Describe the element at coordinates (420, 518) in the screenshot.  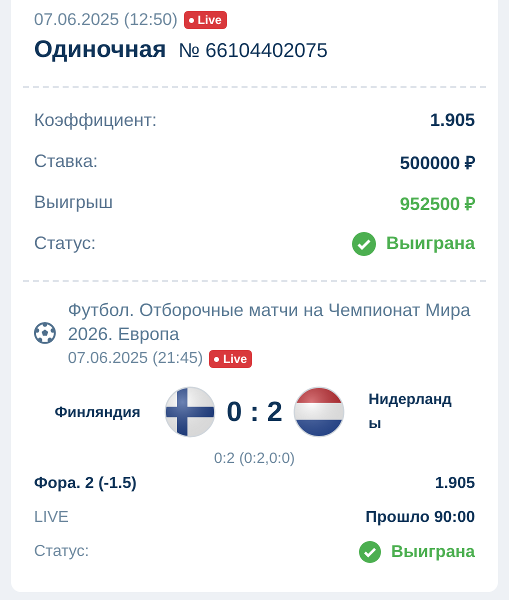
I see `row-value: Прошло 90:00` at that location.